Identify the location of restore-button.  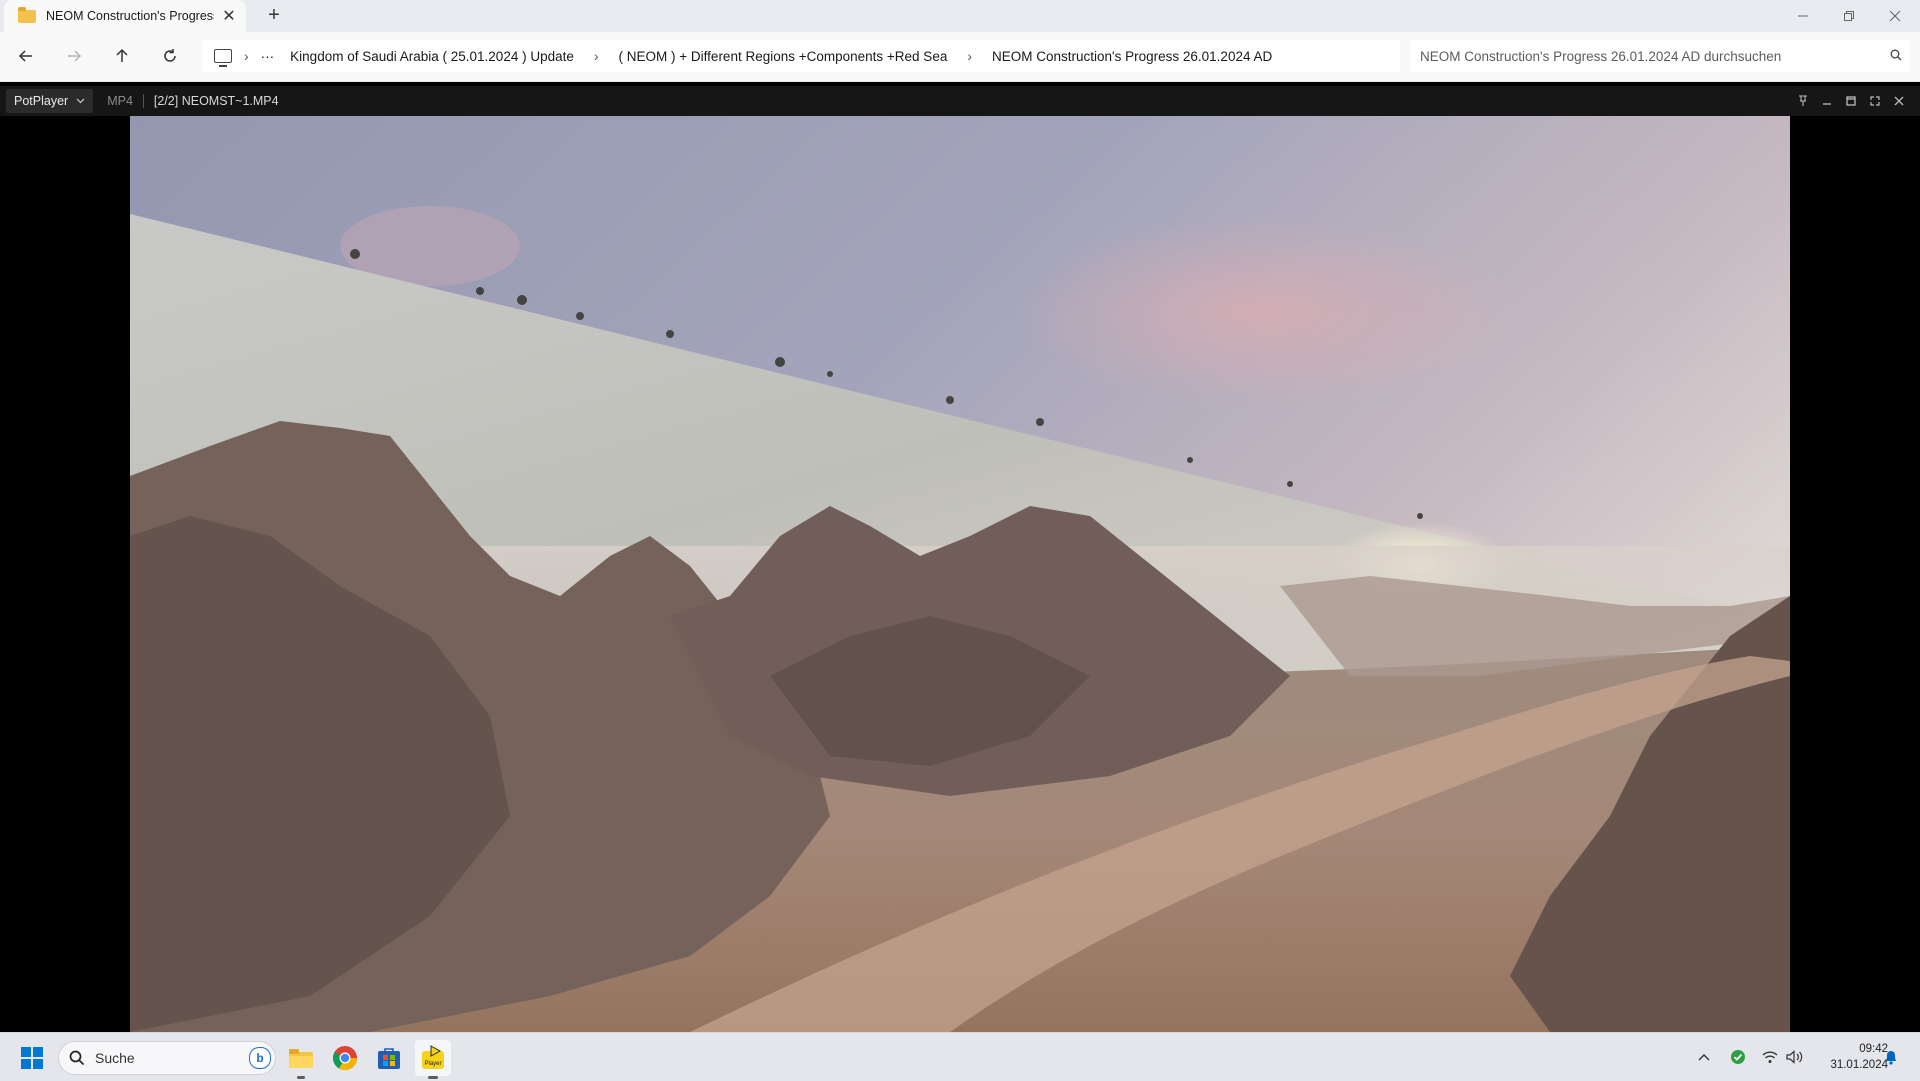
(1849, 16).